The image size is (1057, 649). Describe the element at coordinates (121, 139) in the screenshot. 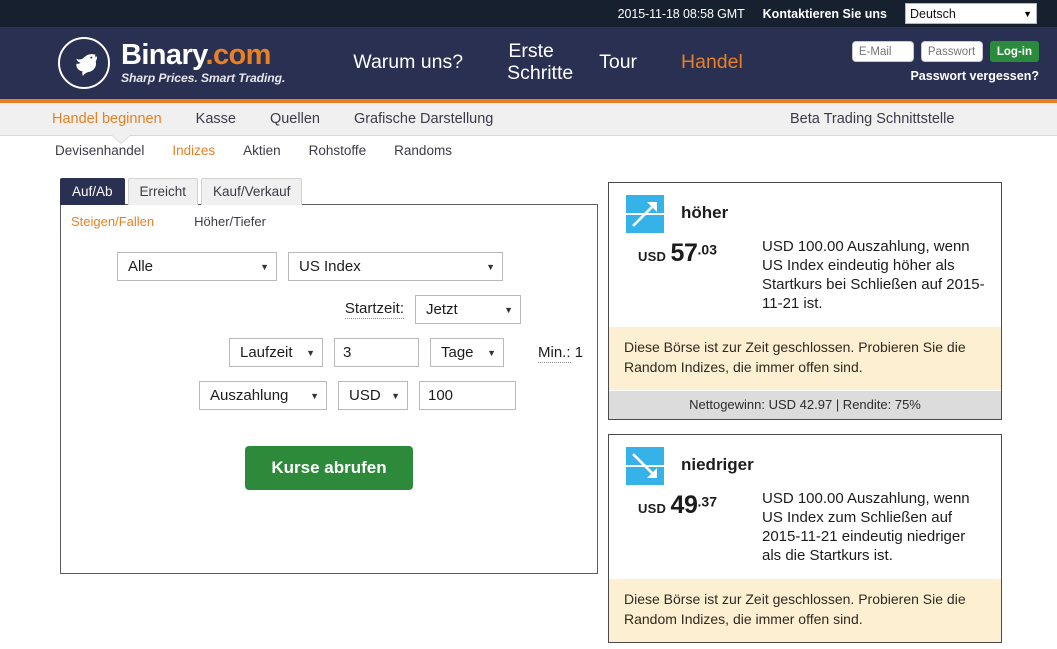

I see `active-tab-caret-icon` at that location.